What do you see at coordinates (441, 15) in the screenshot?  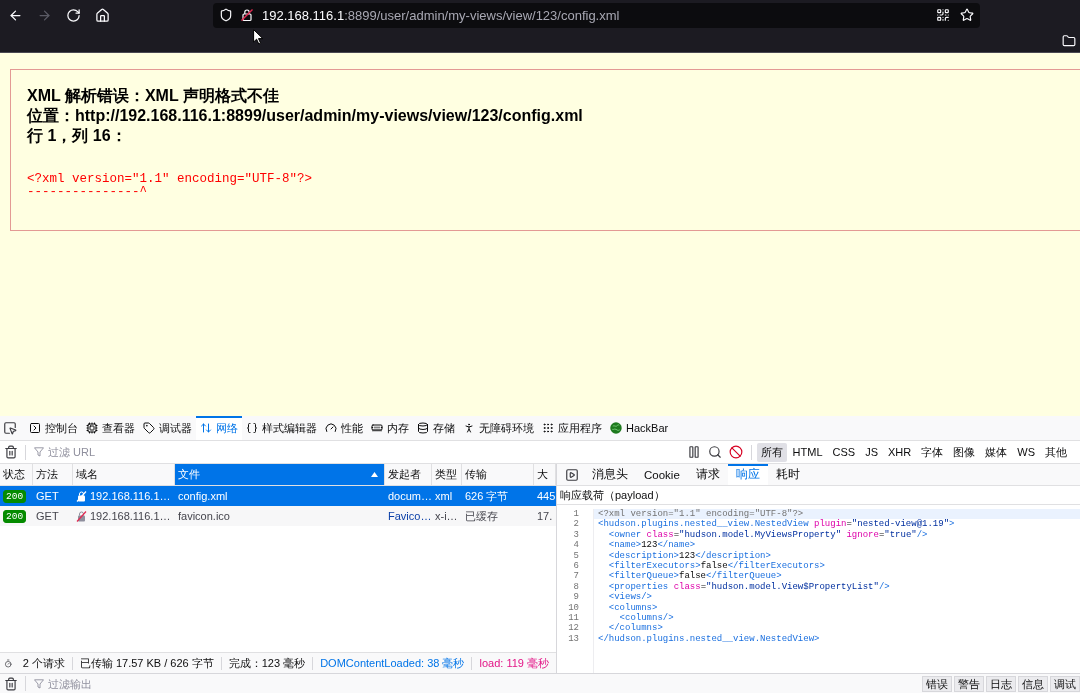 I see `url-text: 192.168.116.1:8899/user/admin/my-views/view/123/config.xml` at bounding box center [441, 15].